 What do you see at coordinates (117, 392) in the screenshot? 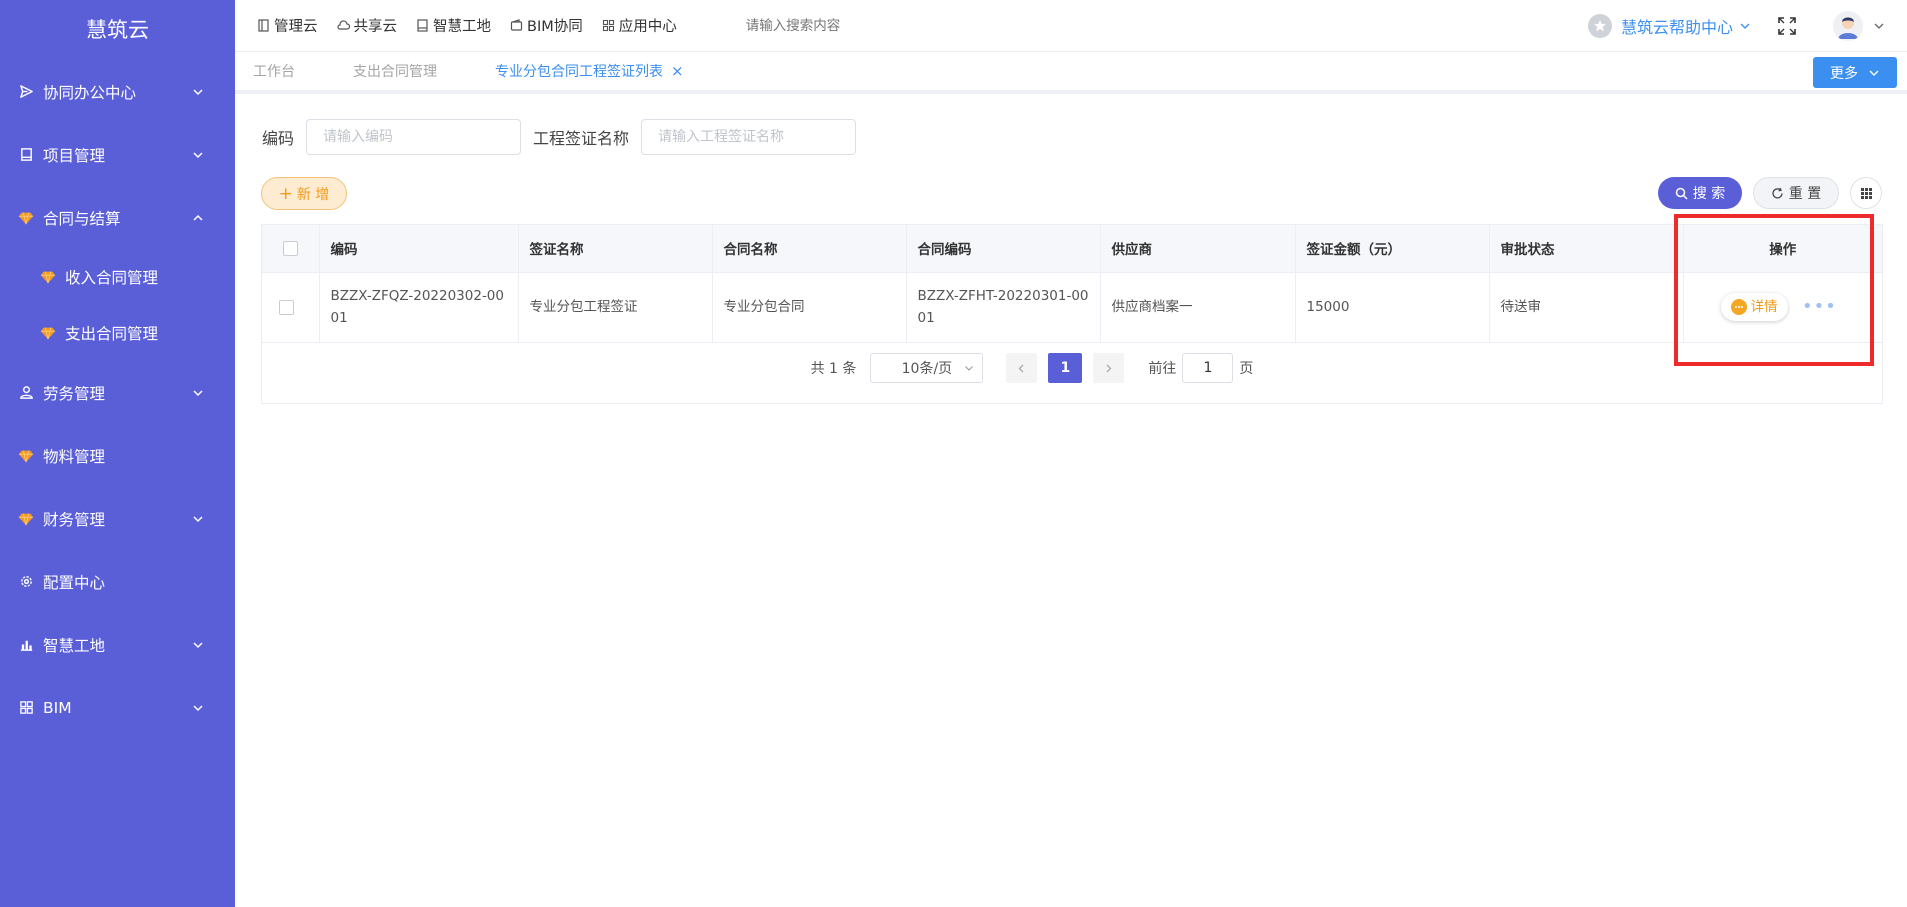
I see `sidebar-item-labor: 劳务管理` at bounding box center [117, 392].